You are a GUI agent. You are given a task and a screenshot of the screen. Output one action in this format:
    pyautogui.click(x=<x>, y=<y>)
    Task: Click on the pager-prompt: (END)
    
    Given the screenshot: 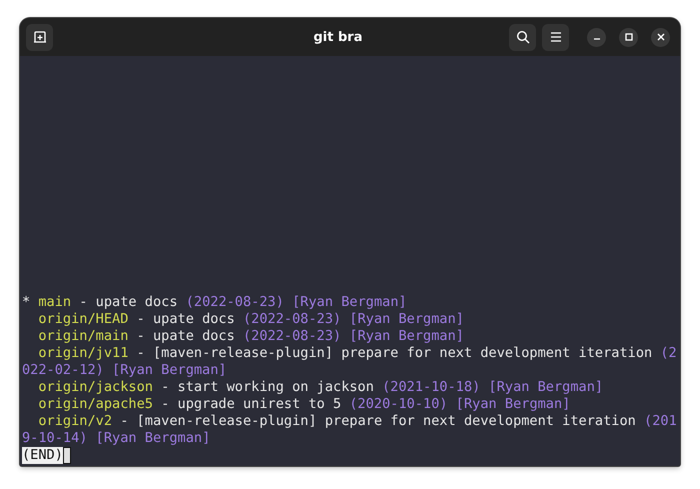 What is the action you would take?
    pyautogui.click(x=42, y=455)
    